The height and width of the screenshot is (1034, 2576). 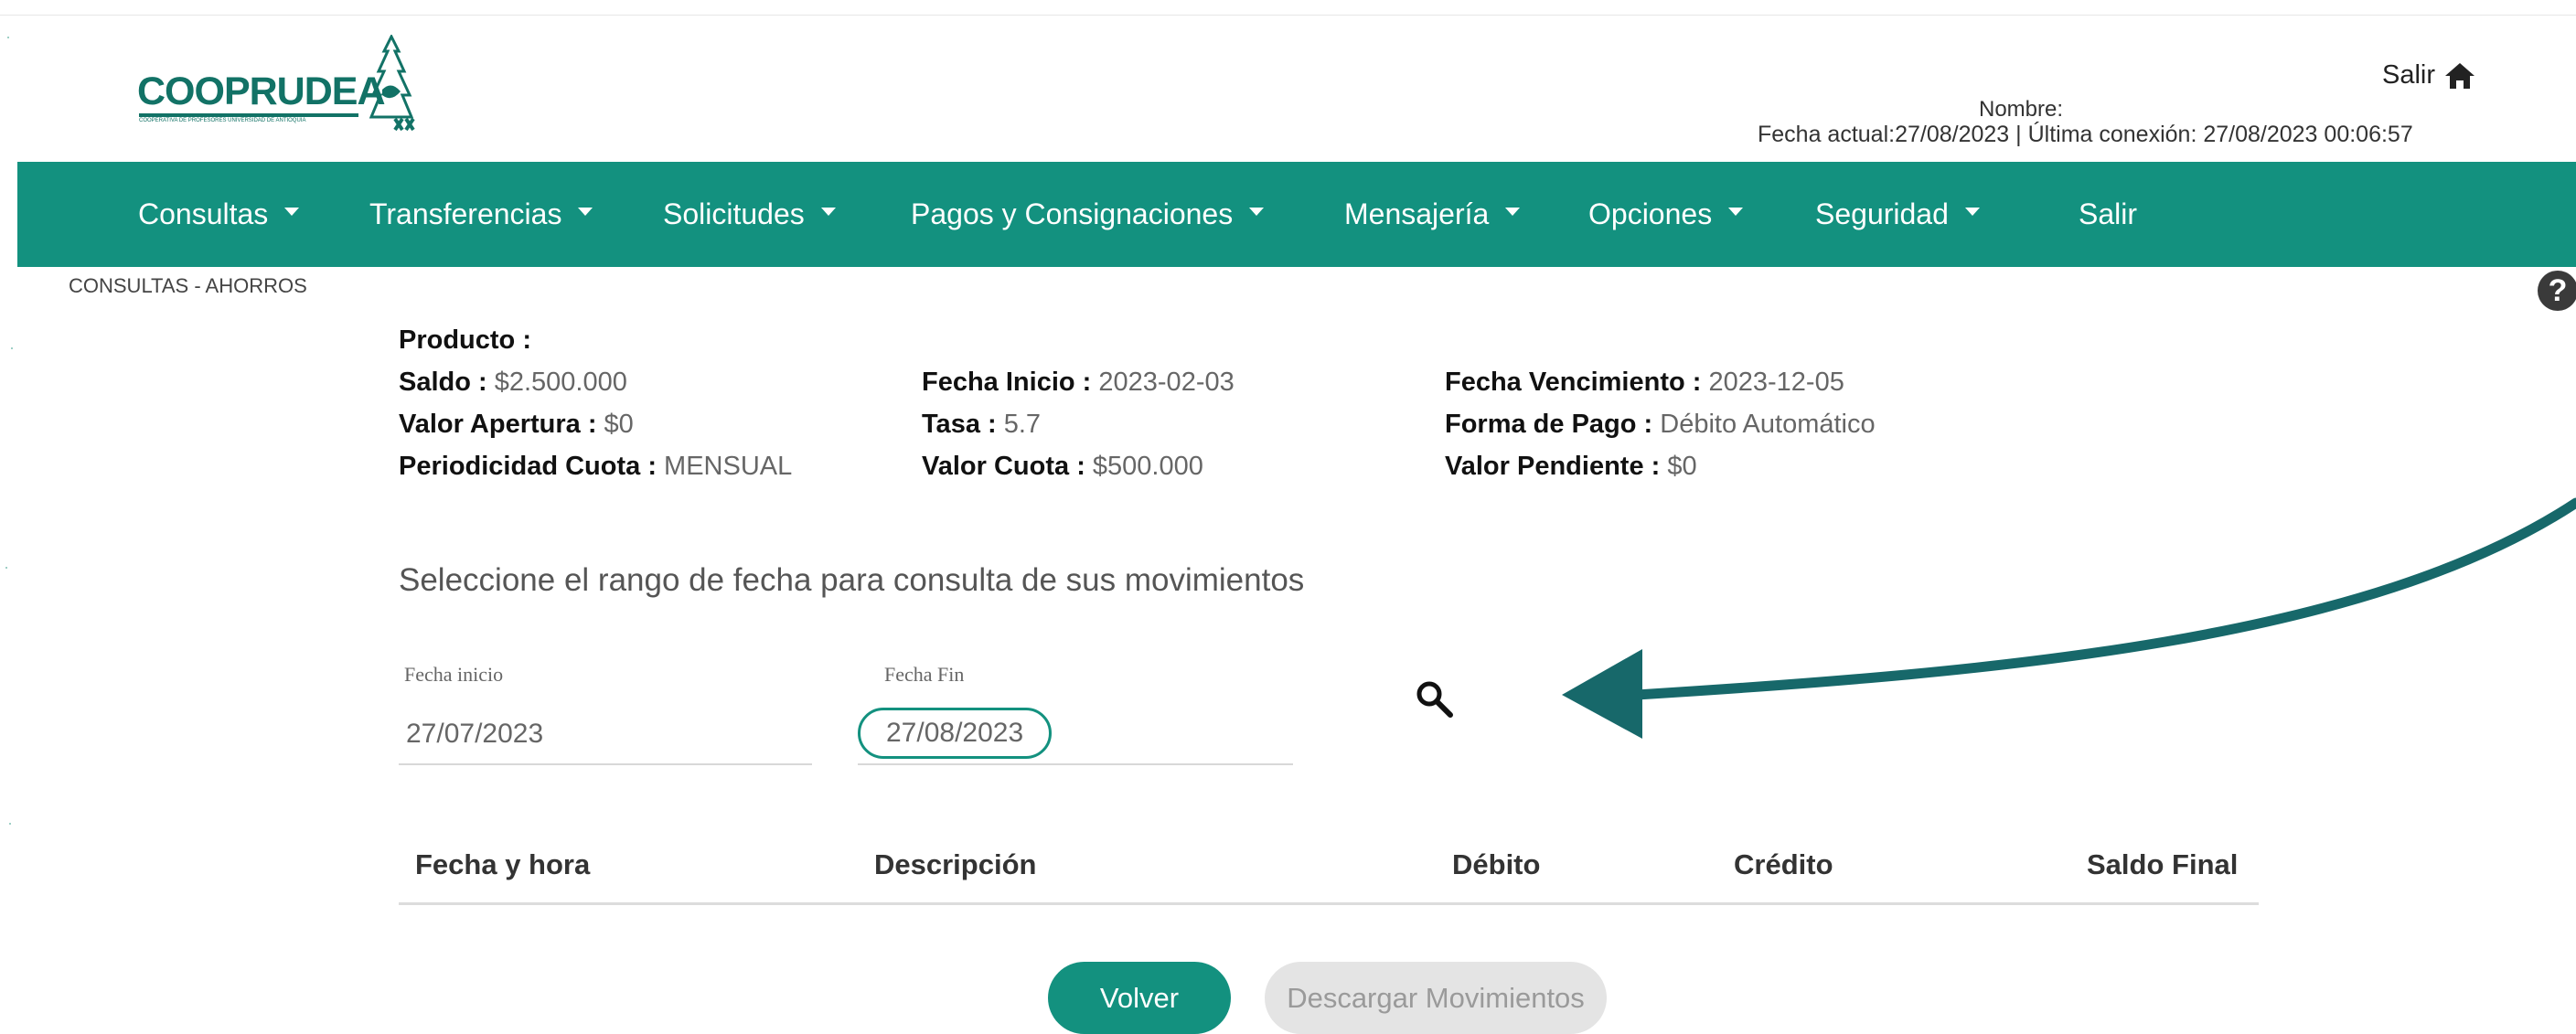 What do you see at coordinates (1075, 764) in the screenshot?
I see `end-date-underline` at bounding box center [1075, 764].